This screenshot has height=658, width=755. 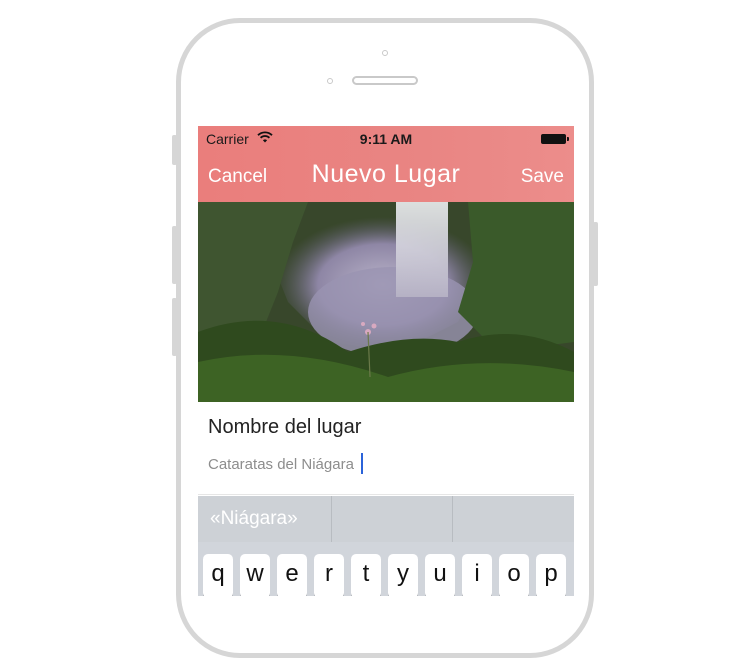 I want to click on prediction-1: «Niágara», so click(x=265, y=519).